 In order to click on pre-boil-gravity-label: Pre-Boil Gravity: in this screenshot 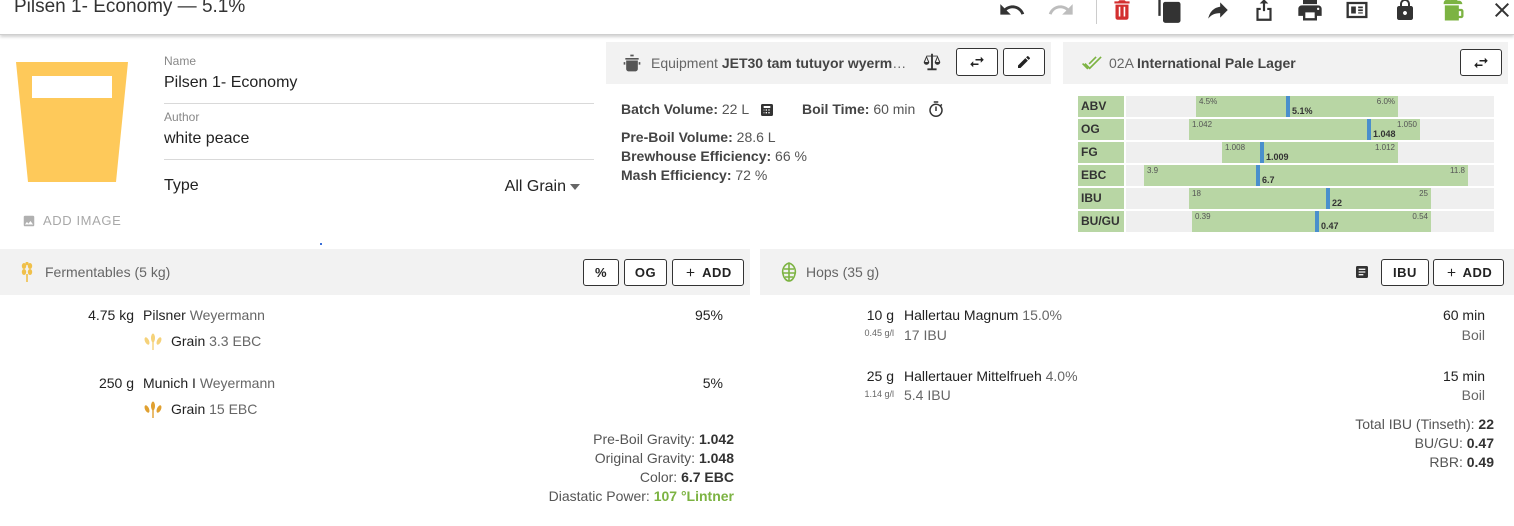, I will do `click(644, 439)`.